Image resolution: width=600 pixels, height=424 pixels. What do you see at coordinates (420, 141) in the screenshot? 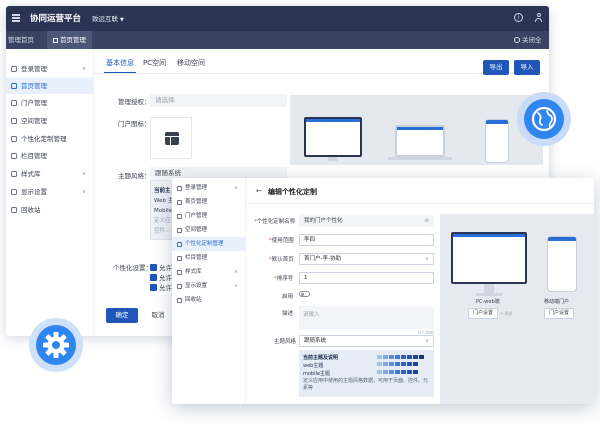
I see `laptop-preview` at bounding box center [420, 141].